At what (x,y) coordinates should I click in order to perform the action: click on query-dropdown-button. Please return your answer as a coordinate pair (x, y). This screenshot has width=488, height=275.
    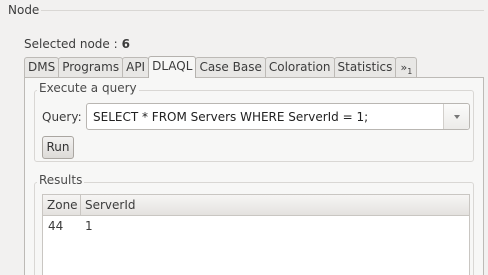
    Looking at the image, I should click on (456, 116).